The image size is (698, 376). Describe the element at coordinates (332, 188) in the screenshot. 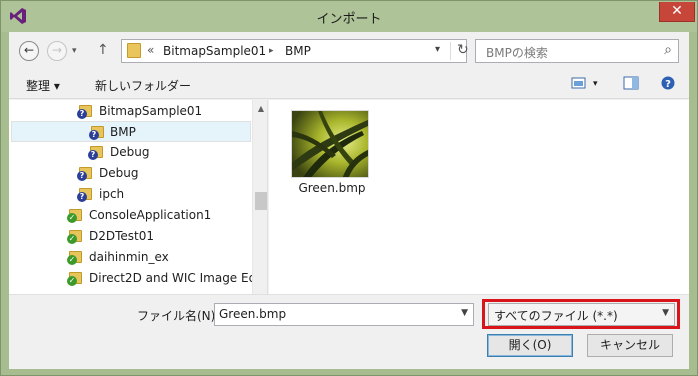

I see `file-name: Green.bmp` at that location.